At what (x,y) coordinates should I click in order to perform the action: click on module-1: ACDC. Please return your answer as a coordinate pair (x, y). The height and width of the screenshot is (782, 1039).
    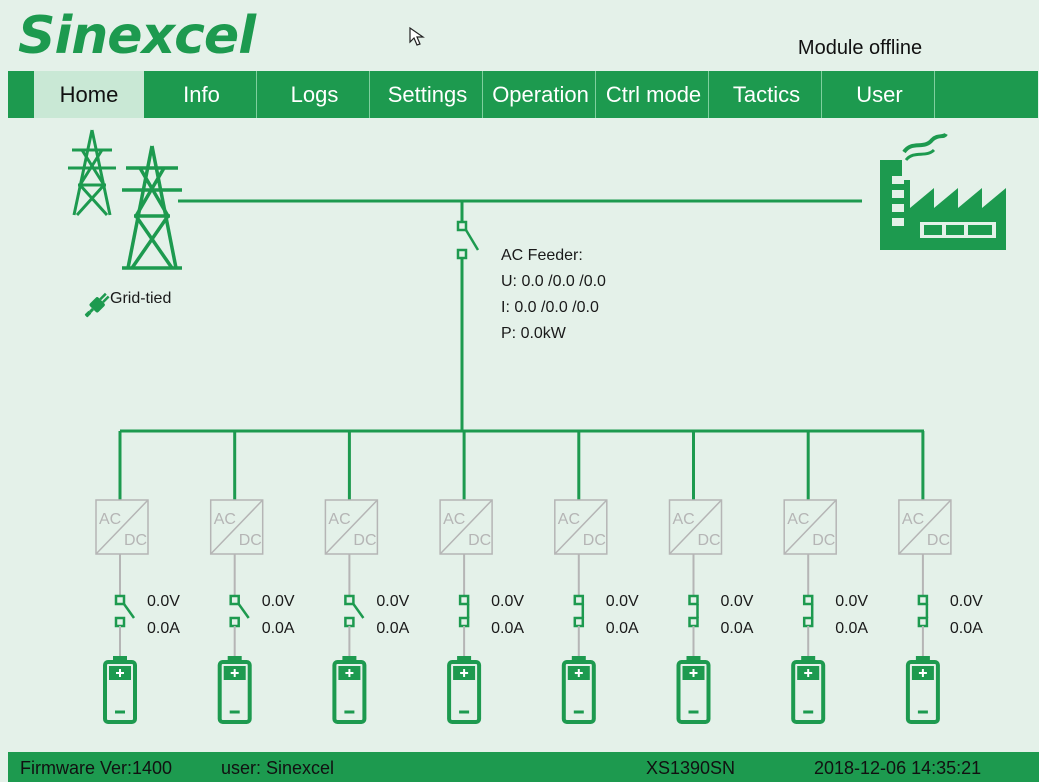
    Looking at the image, I should click on (122, 577).